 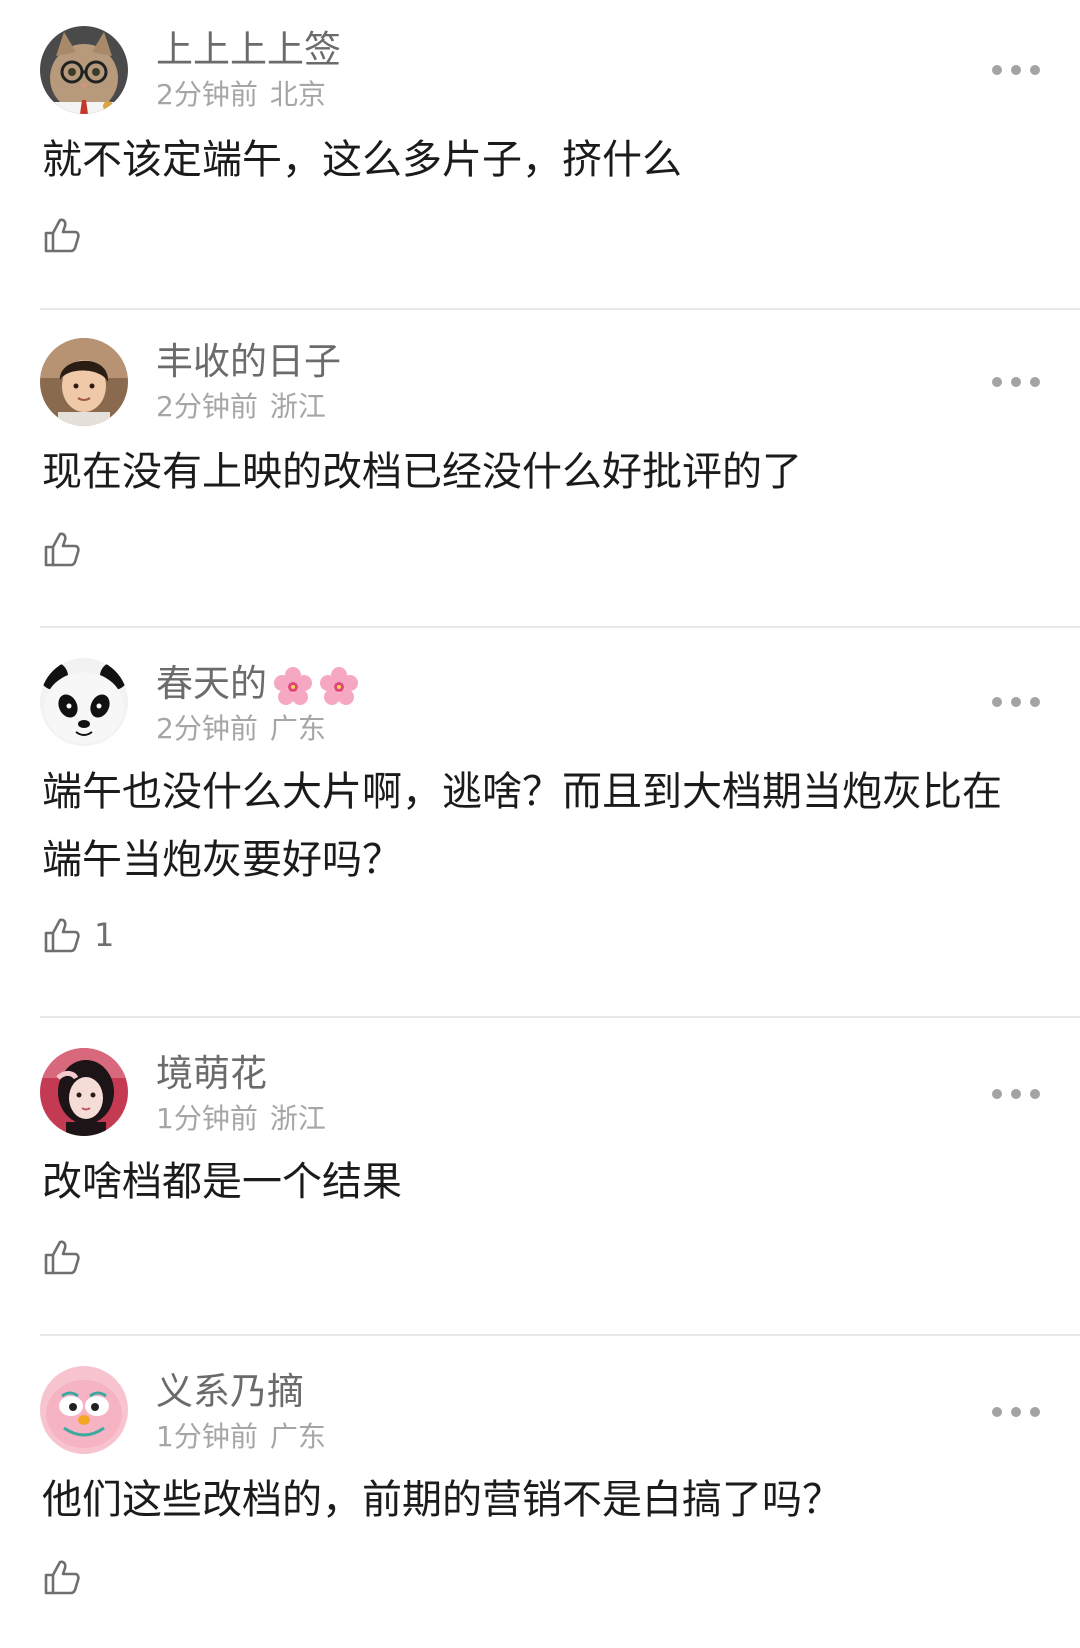 I want to click on comment-text: 就不该定端午，这么多片子，挤什么, so click(x=362, y=160).